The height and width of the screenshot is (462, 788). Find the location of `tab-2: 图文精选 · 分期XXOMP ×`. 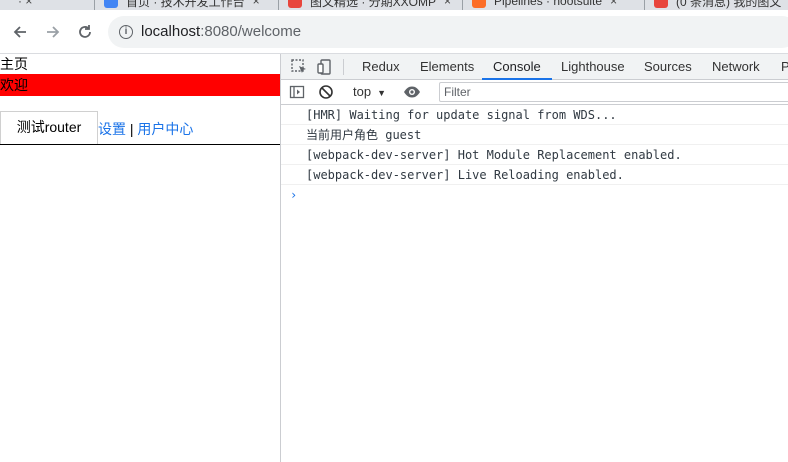

tab-2: 图文精选 · 分期XXOMP × is located at coordinates (369, 5).